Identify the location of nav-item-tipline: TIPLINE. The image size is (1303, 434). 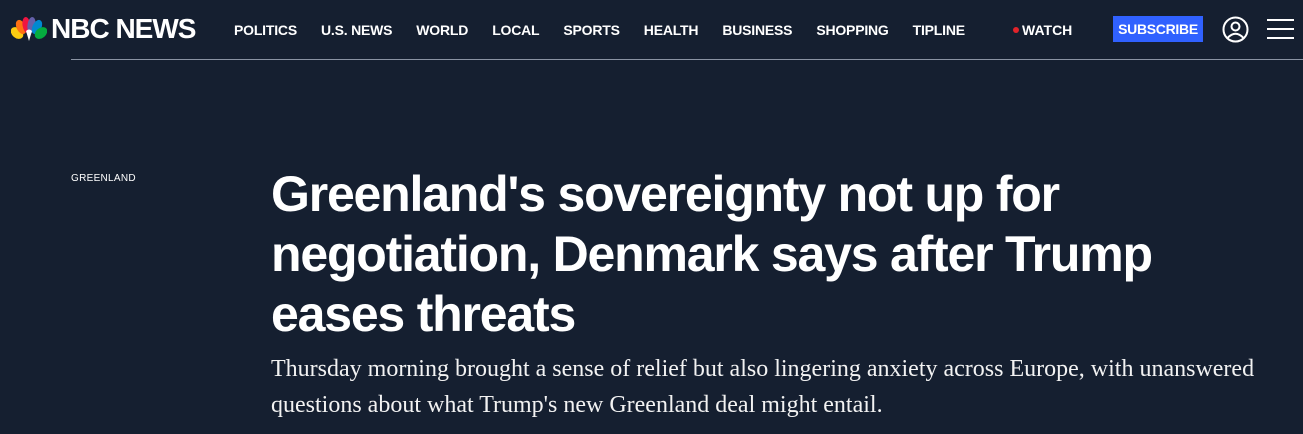
(939, 30).